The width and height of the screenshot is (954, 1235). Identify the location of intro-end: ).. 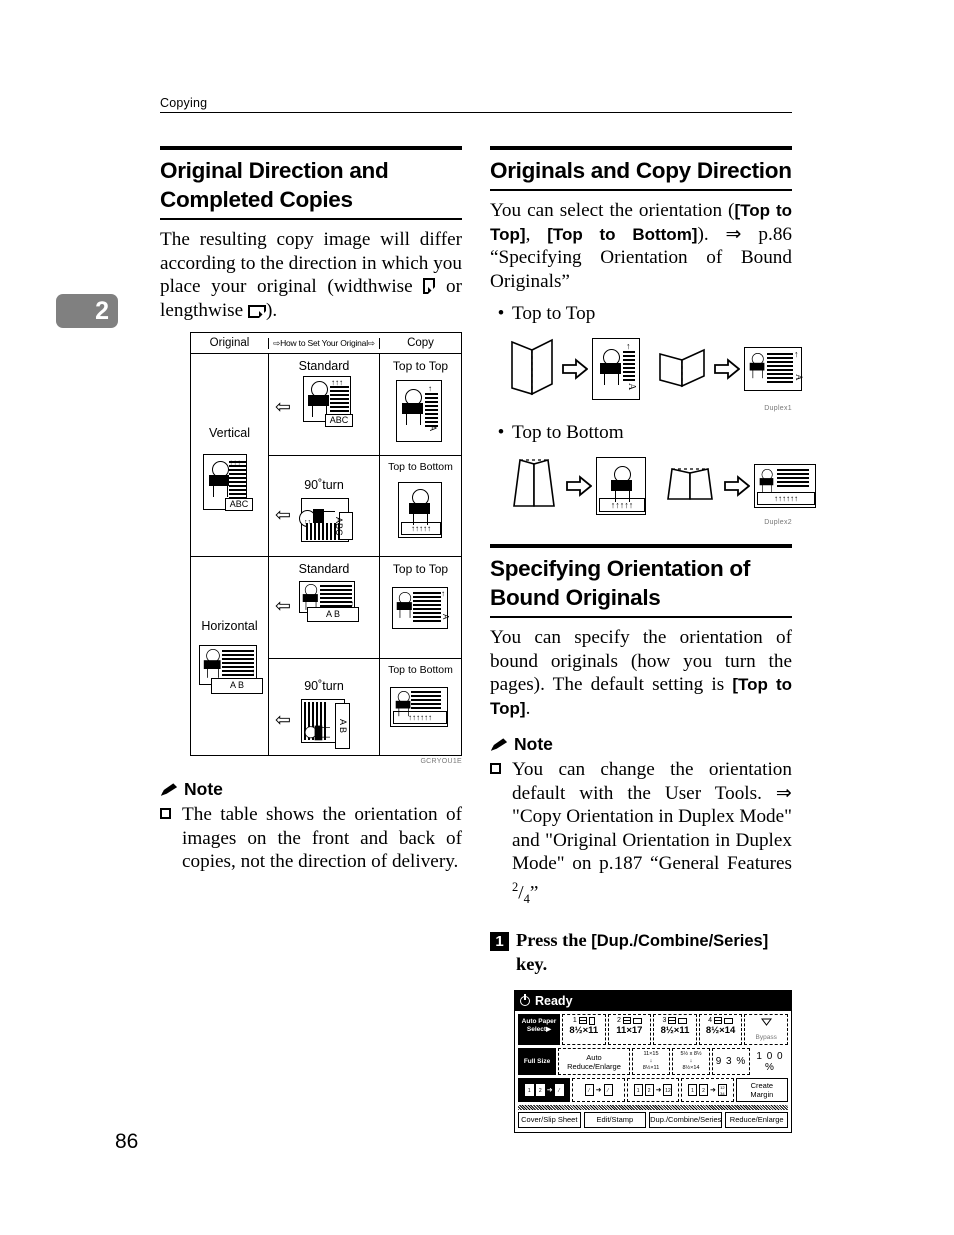
(271, 310).